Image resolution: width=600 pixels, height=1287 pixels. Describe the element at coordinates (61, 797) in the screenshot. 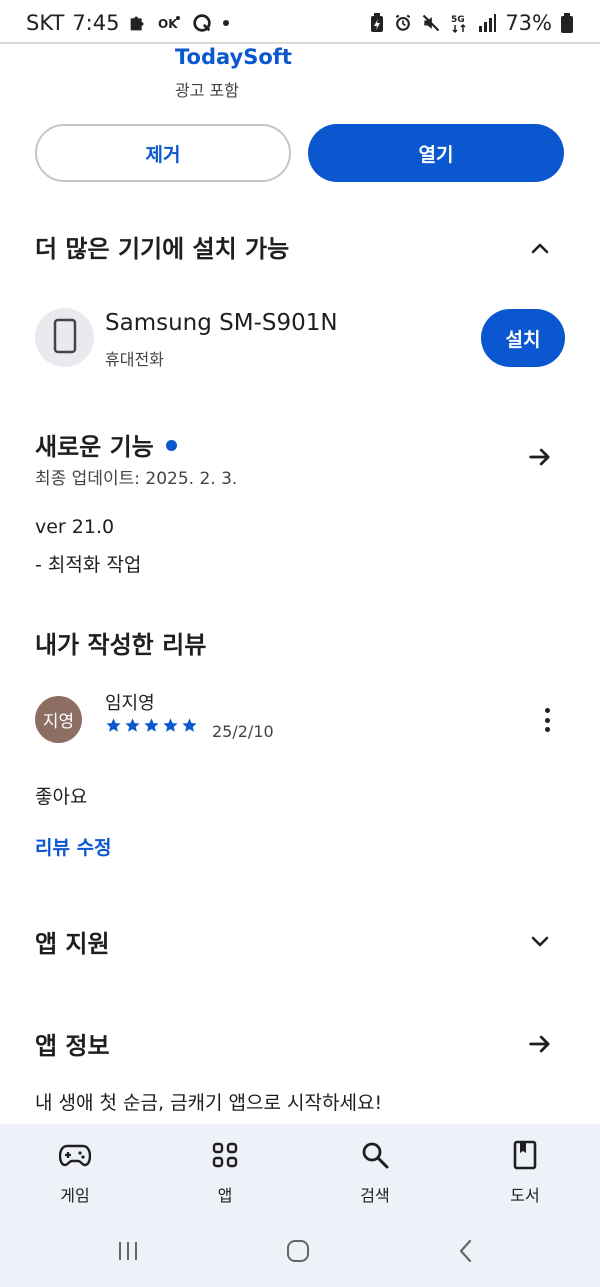

I see `review-text: 좋아요` at that location.